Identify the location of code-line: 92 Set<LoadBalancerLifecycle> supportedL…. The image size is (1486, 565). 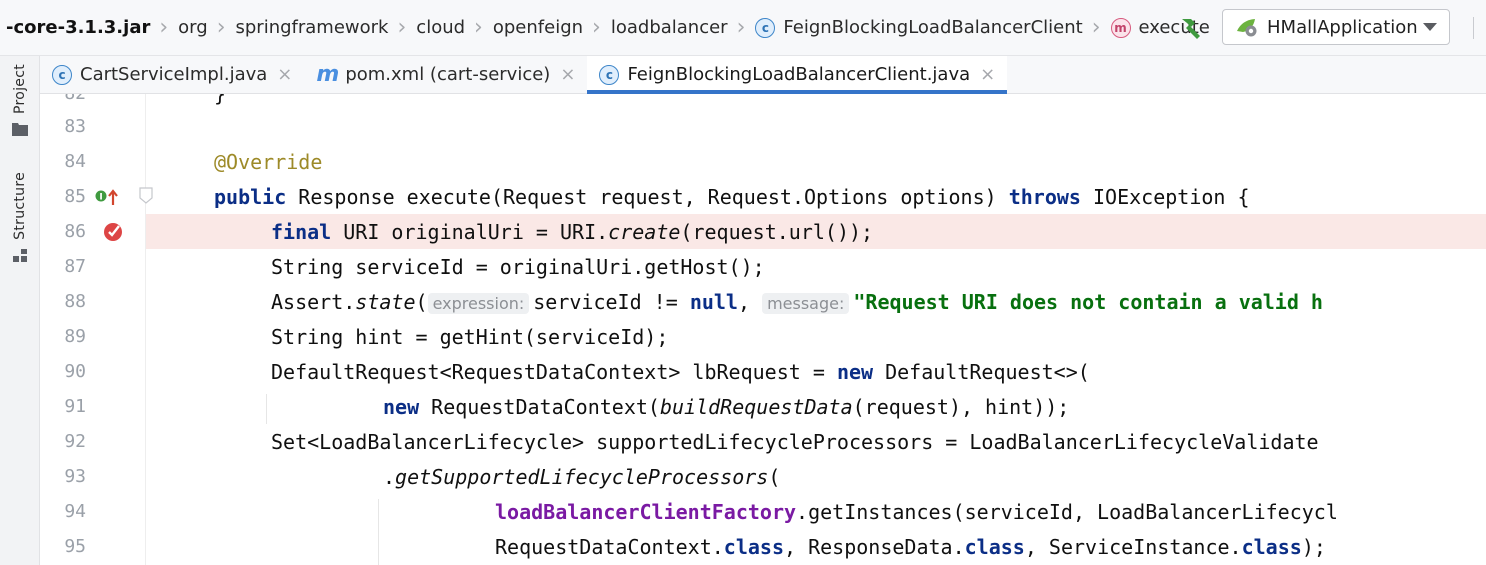
(763, 441).